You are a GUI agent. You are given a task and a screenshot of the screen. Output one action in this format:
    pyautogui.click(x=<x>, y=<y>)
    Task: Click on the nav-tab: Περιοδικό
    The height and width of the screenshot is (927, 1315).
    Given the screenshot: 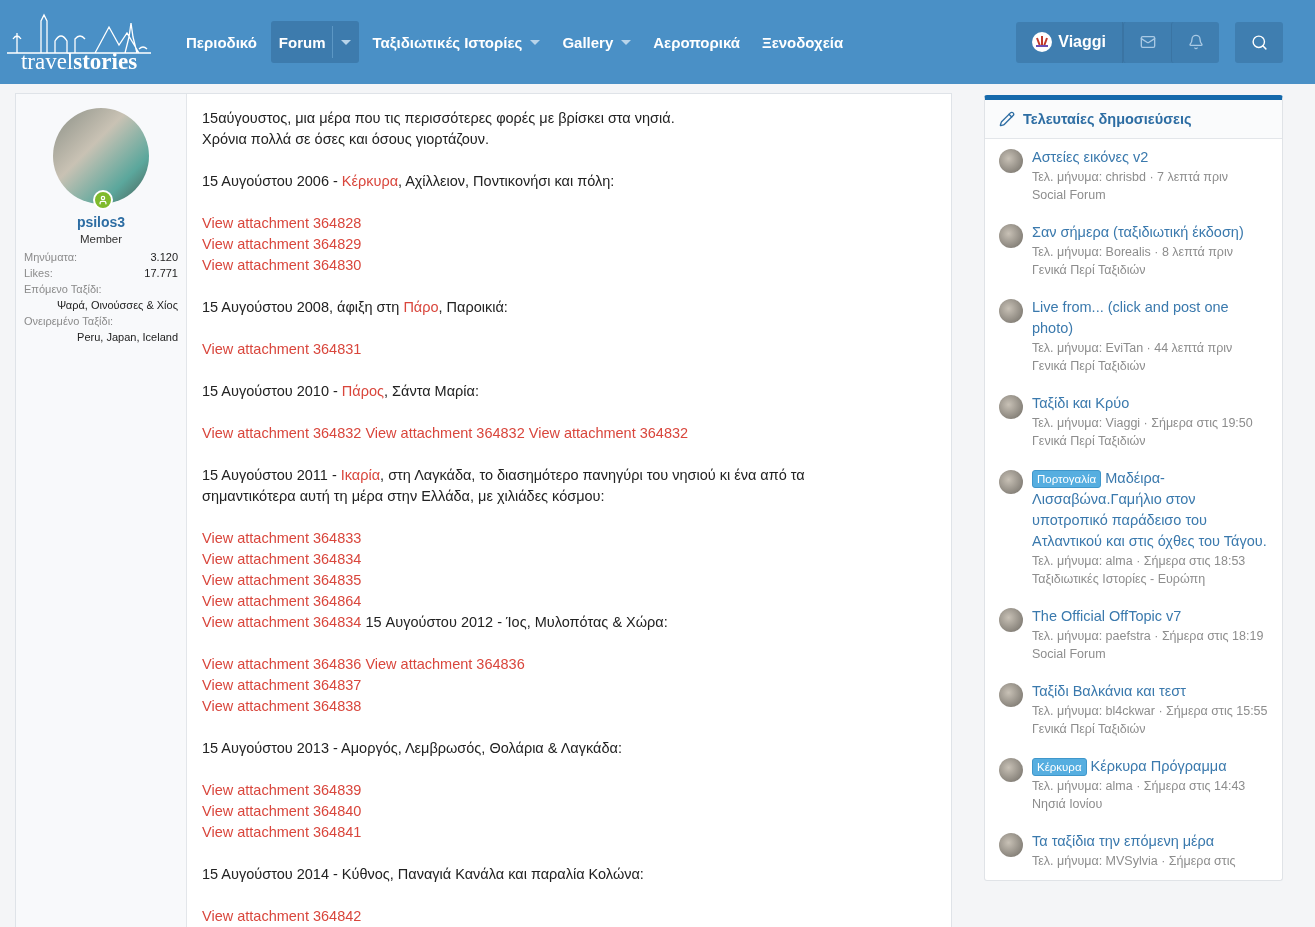 What is the action you would take?
    pyautogui.click(x=221, y=42)
    